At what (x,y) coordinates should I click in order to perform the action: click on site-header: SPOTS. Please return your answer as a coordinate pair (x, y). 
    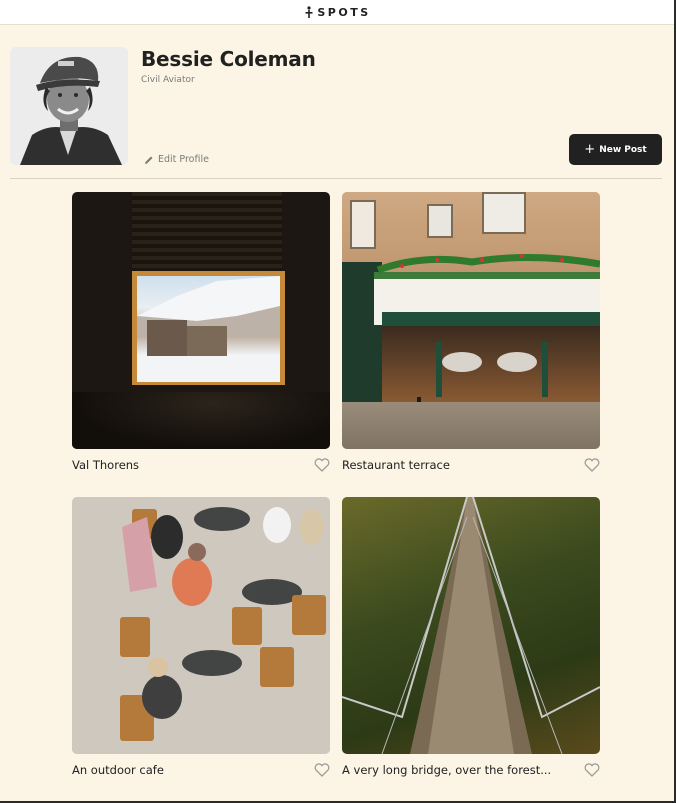
    Looking at the image, I should click on (338, 12).